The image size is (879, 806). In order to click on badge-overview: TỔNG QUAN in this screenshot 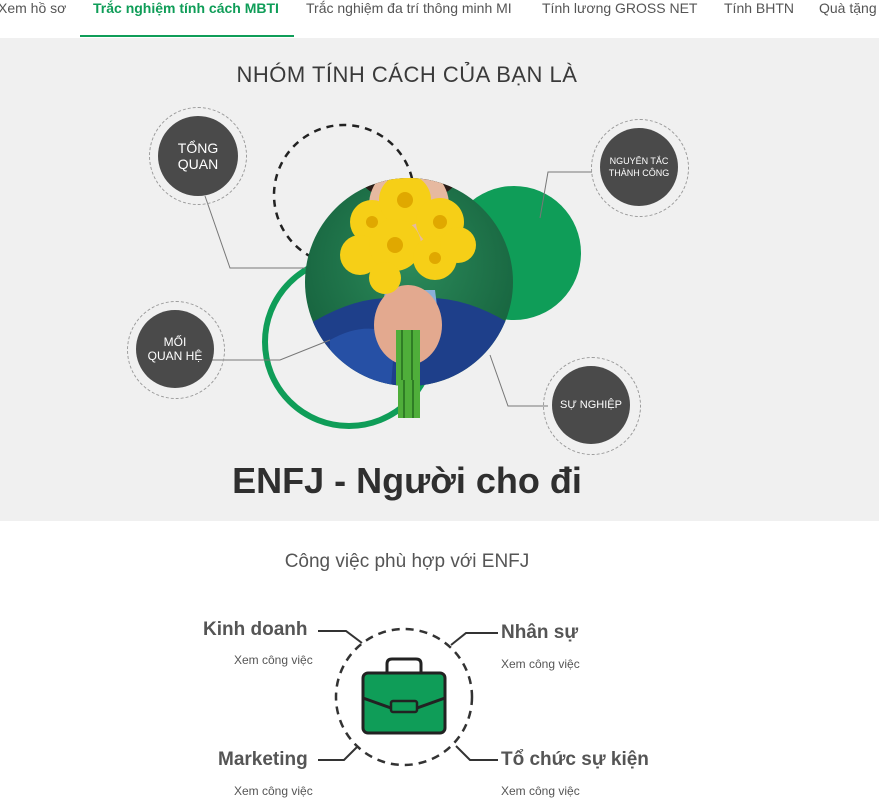, I will do `click(198, 156)`.